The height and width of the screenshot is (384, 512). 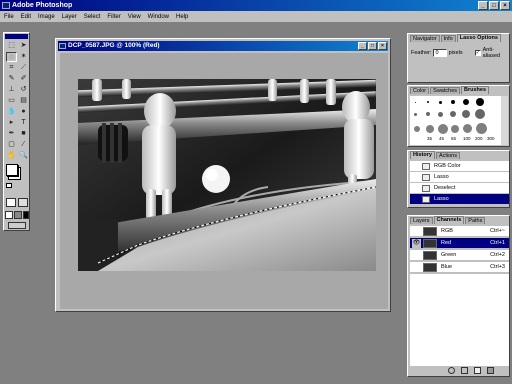 What do you see at coordinates (11, 112) in the screenshot?
I see `blur-tool-icon: 💧` at bounding box center [11, 112].